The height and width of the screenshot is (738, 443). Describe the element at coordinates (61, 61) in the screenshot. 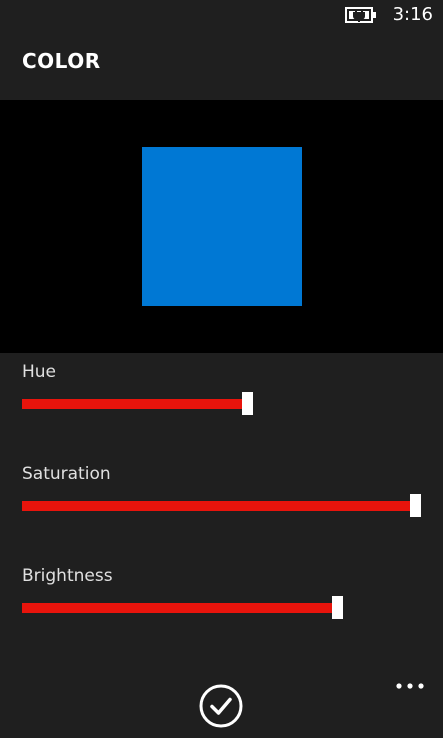

I see `page-title: COLOR` at that location.